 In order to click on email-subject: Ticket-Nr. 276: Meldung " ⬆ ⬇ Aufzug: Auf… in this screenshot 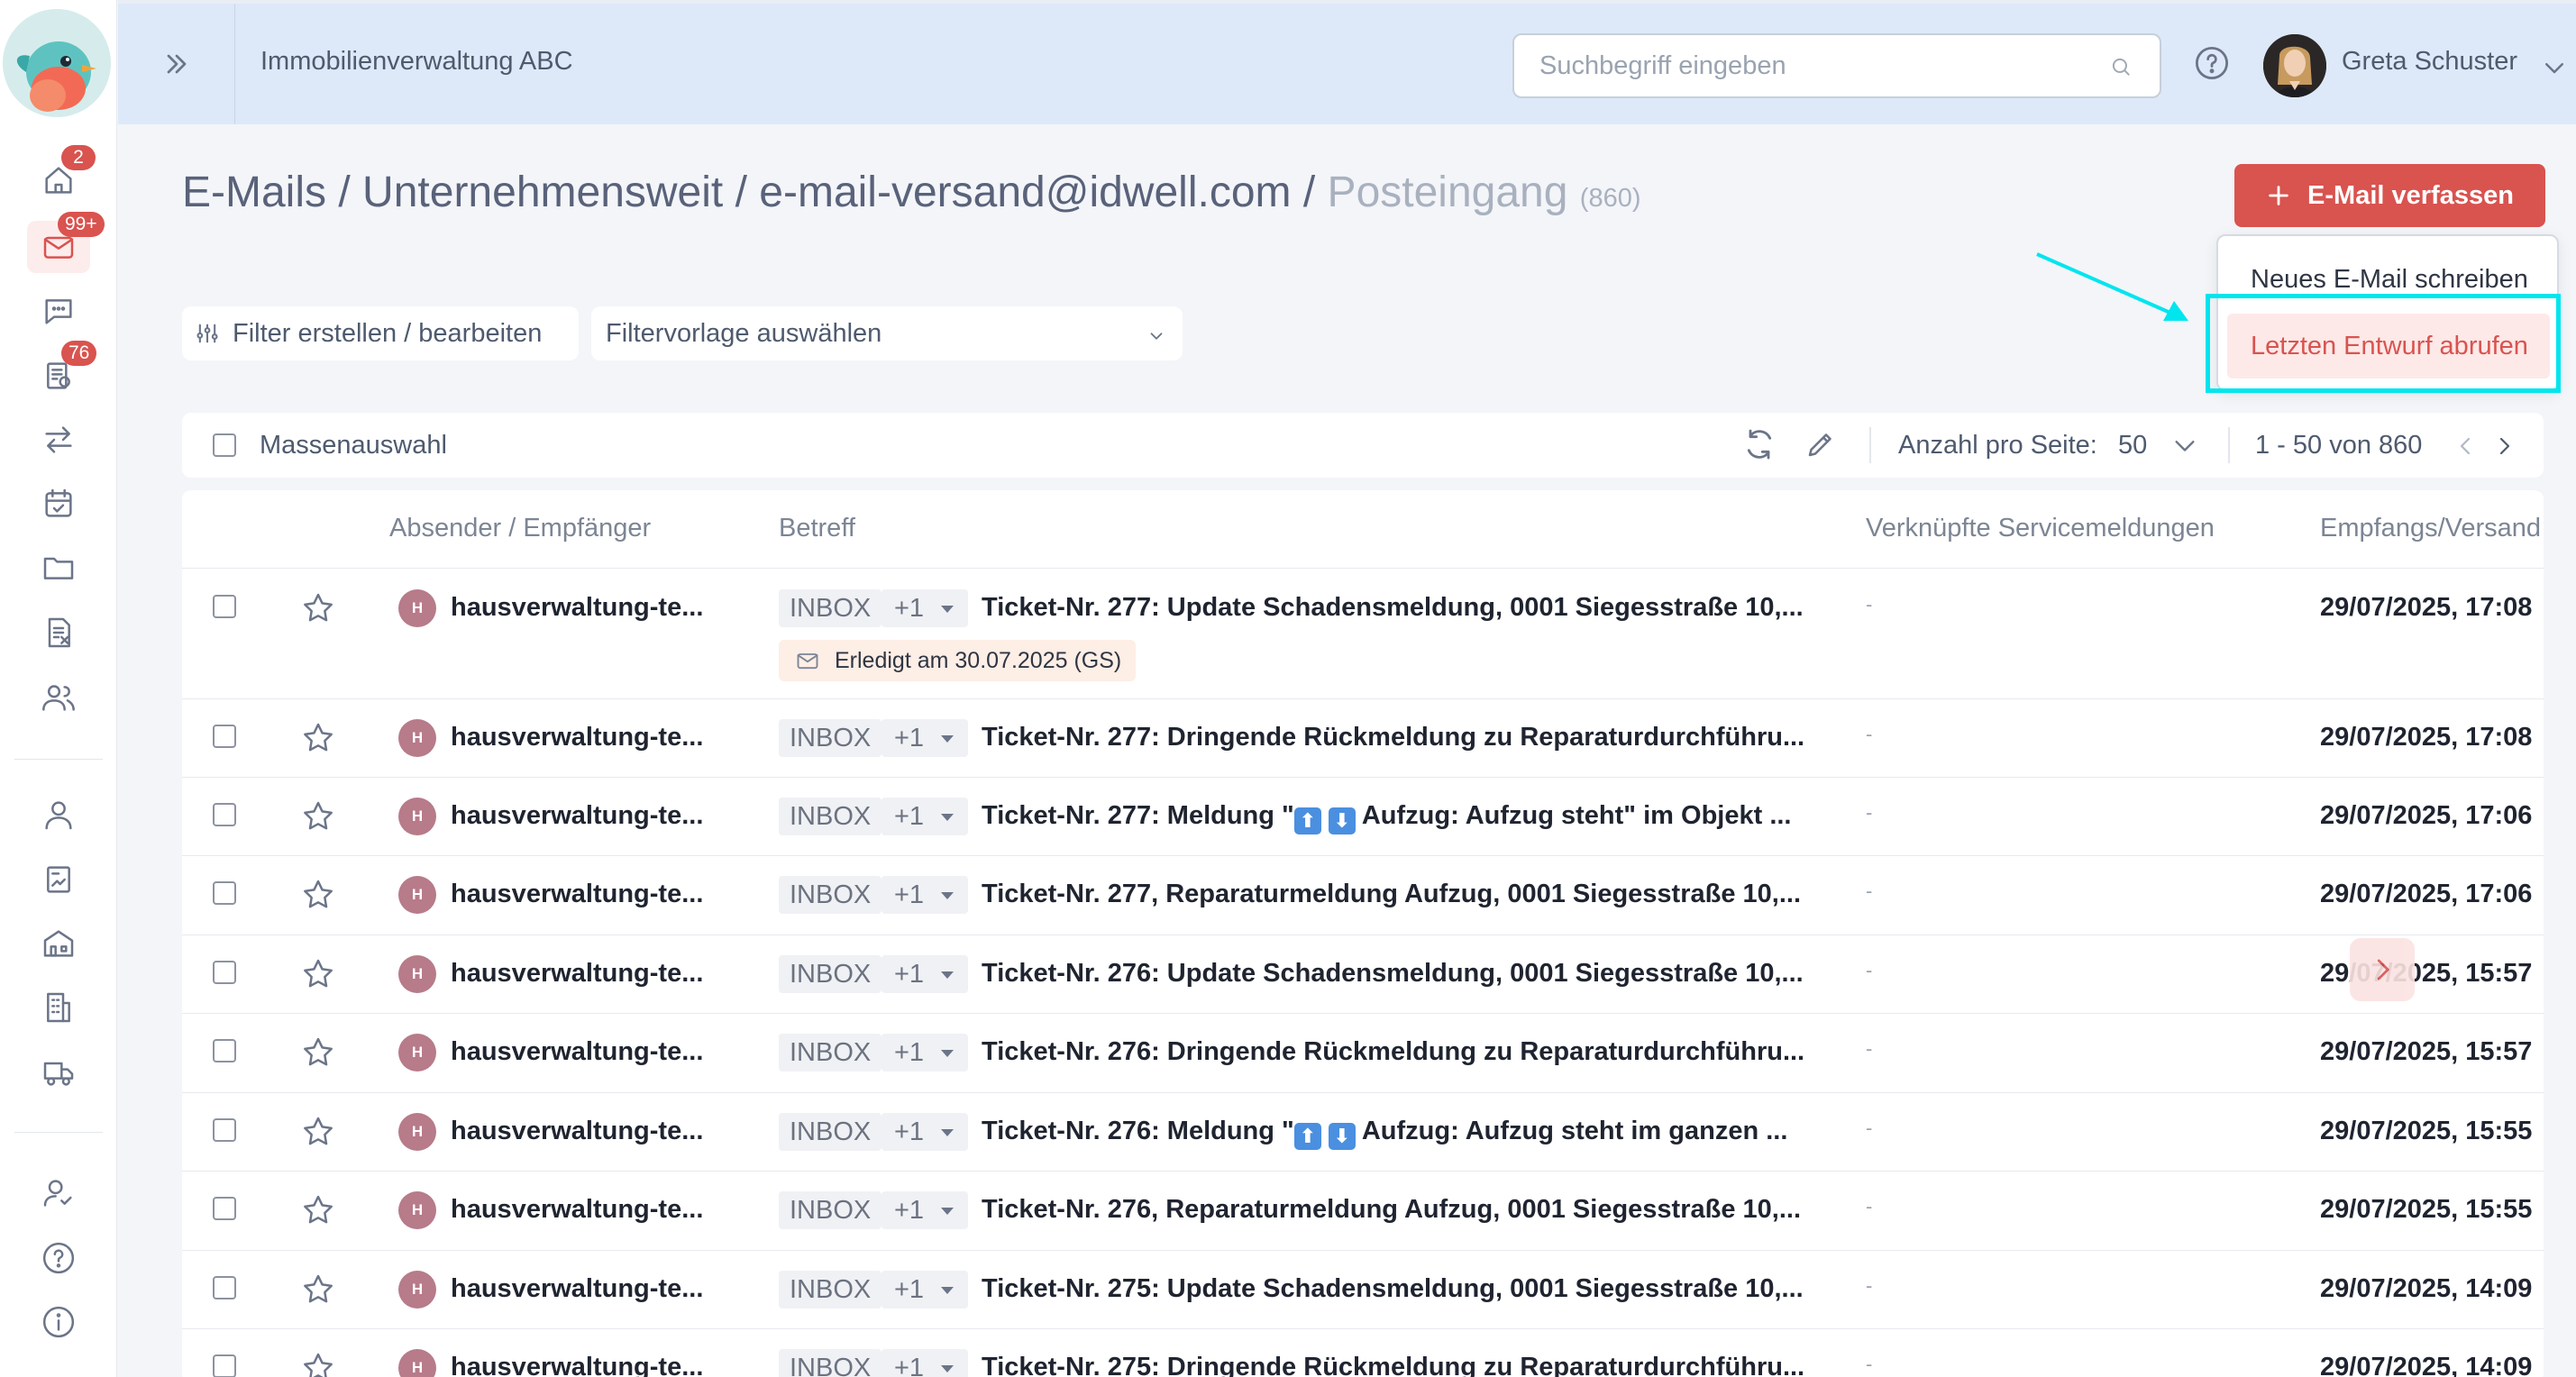, I will do `click(1491, 1133)`.